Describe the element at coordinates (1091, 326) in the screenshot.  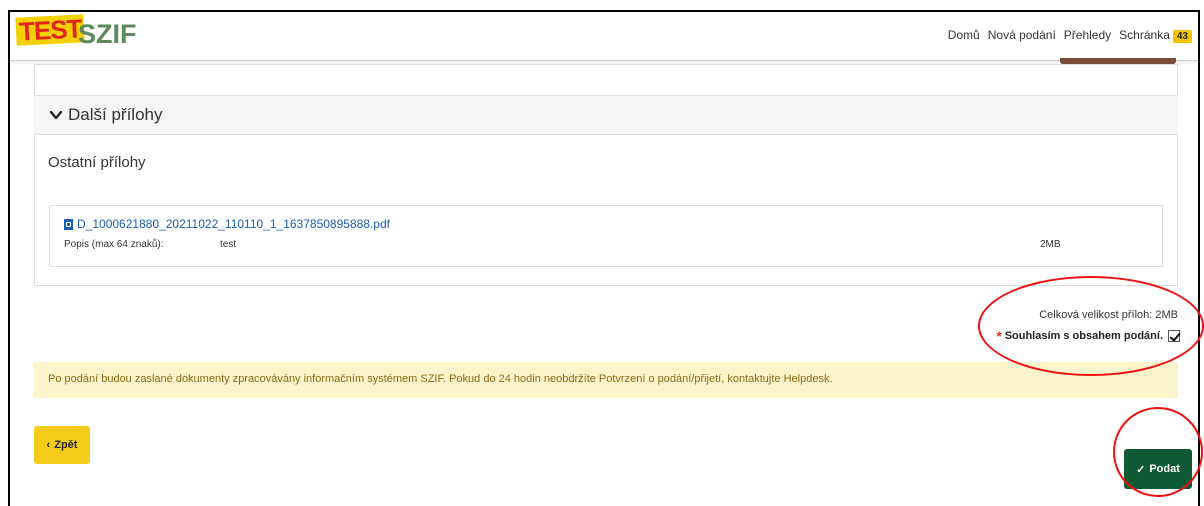
I see `annotation-circle-consent` at that location.